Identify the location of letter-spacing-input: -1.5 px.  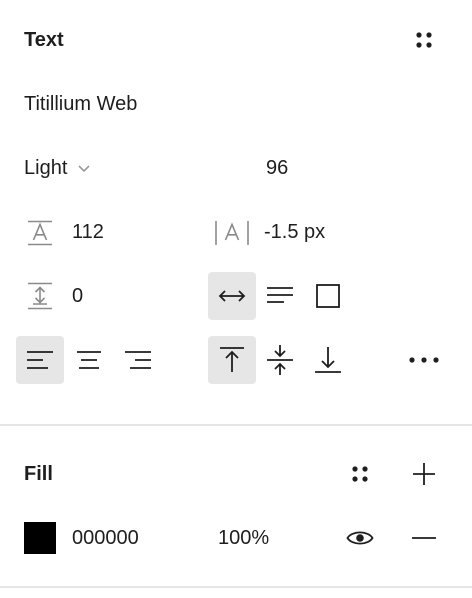
(294, 232).